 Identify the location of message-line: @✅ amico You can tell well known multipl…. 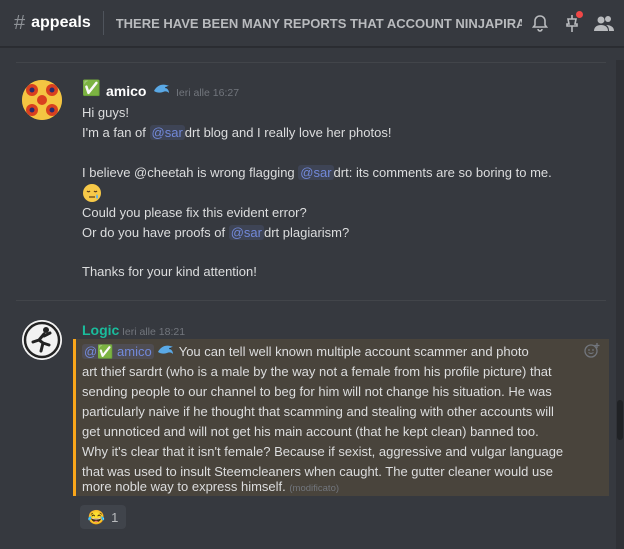
(305, 352).